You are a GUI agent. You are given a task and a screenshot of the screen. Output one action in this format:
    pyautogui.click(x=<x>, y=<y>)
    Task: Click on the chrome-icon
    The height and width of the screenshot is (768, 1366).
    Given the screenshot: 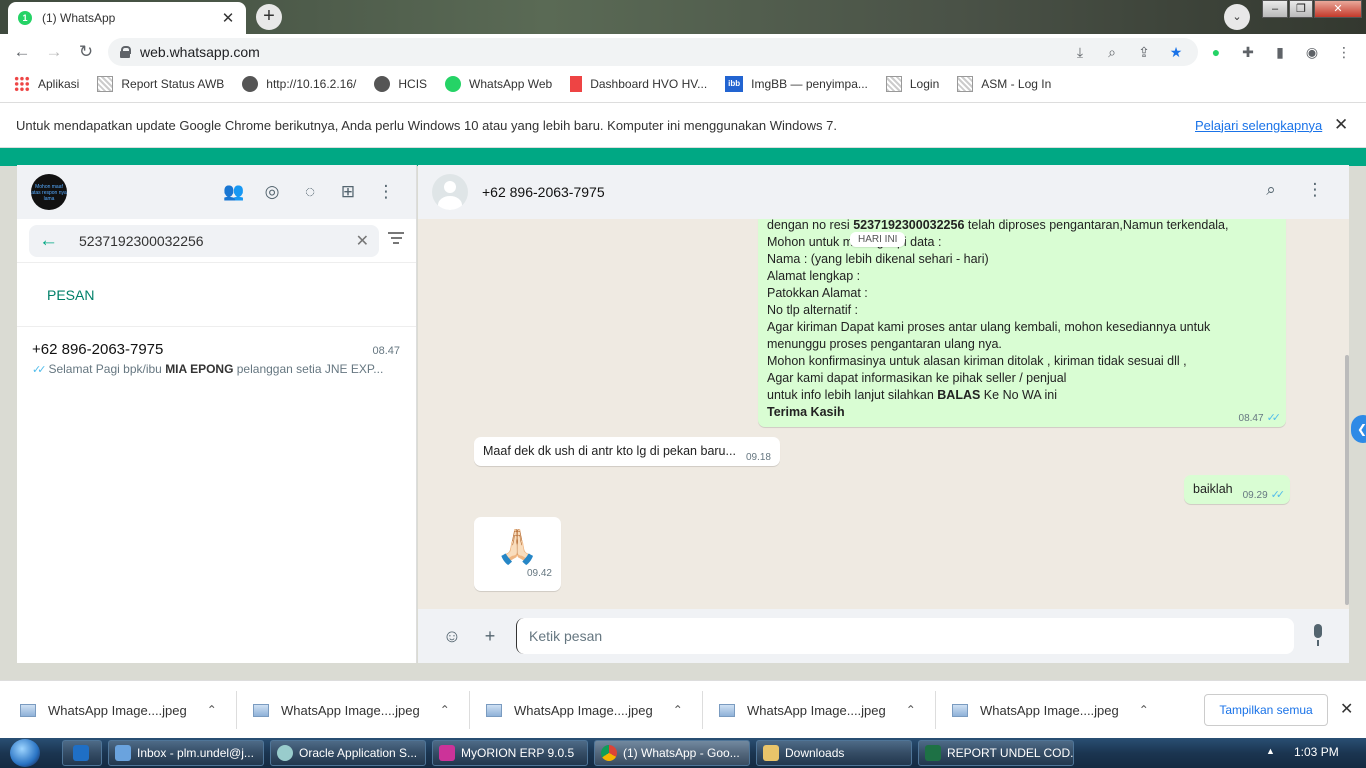 What is the action you would take?
    pyautogui.click(x=609, y=753)
    